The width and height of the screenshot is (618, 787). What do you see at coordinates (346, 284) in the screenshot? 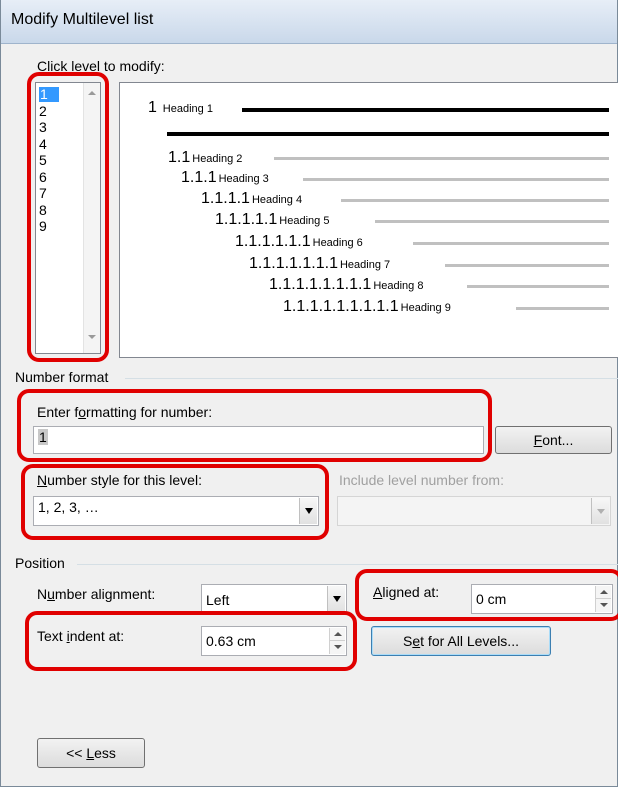
I see `preview-row-8: 1.1.1.1.1.1.1.1 Heading 8` at bounding box center [346, 284].